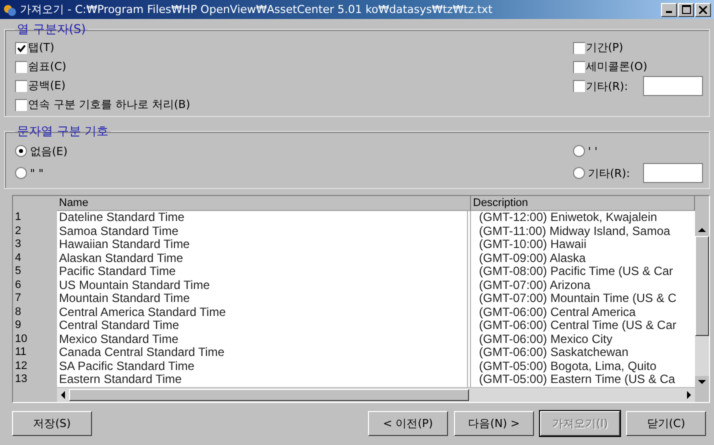  I want to click on horizontal-scrollbar, so click(376, 395).